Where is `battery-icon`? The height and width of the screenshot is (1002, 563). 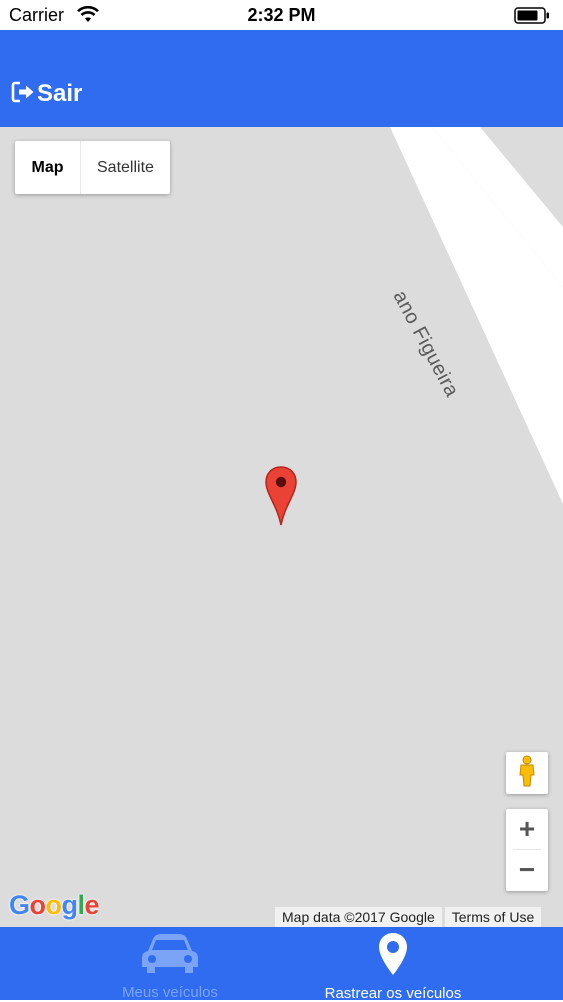 battery-icon is located at coordinates (532, 18).